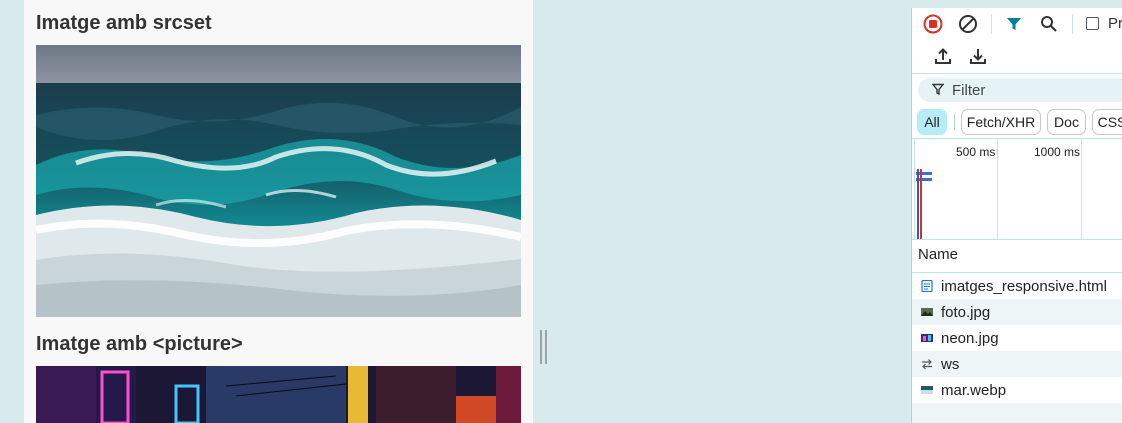 Image resolution: width=1122 pixels, height=423 pixels. Describe the element at coordinates (1017, 338) in the screenshot. I see `request-row: neon.jpg` at that location.